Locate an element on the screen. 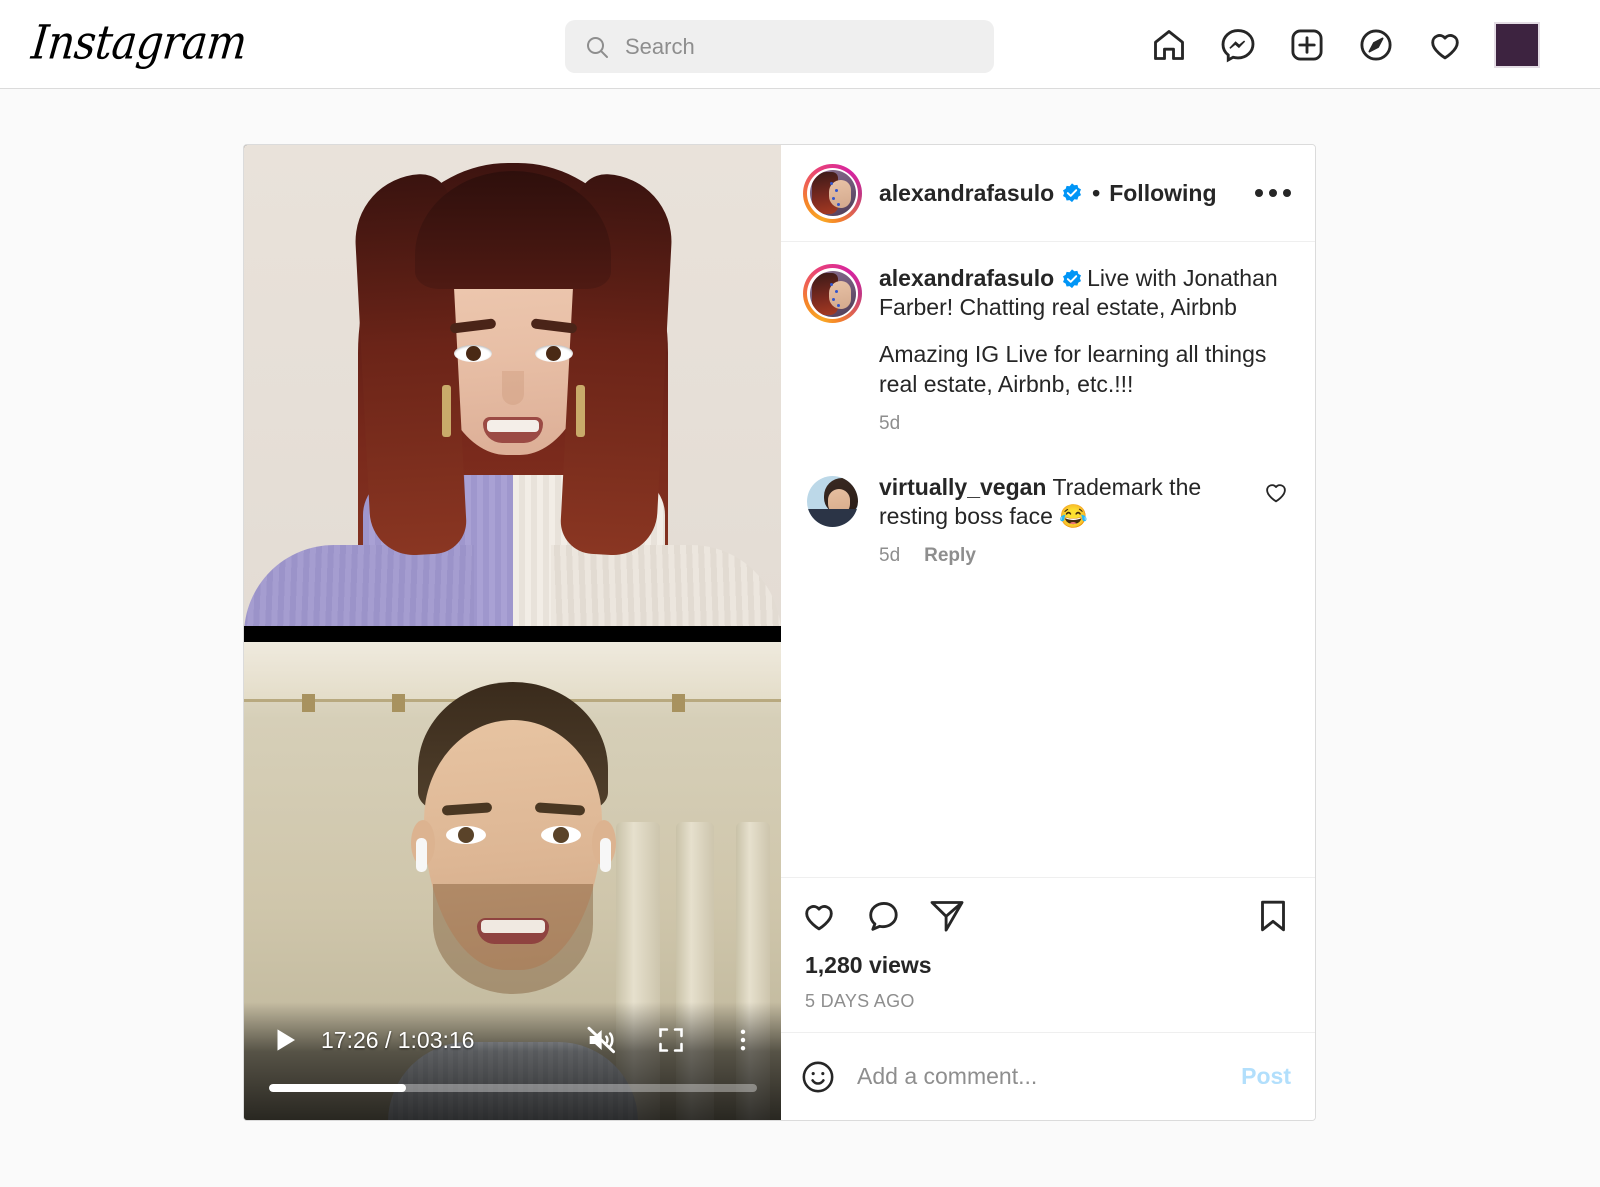  post-options-icon is located at coordinates (1273, 193).